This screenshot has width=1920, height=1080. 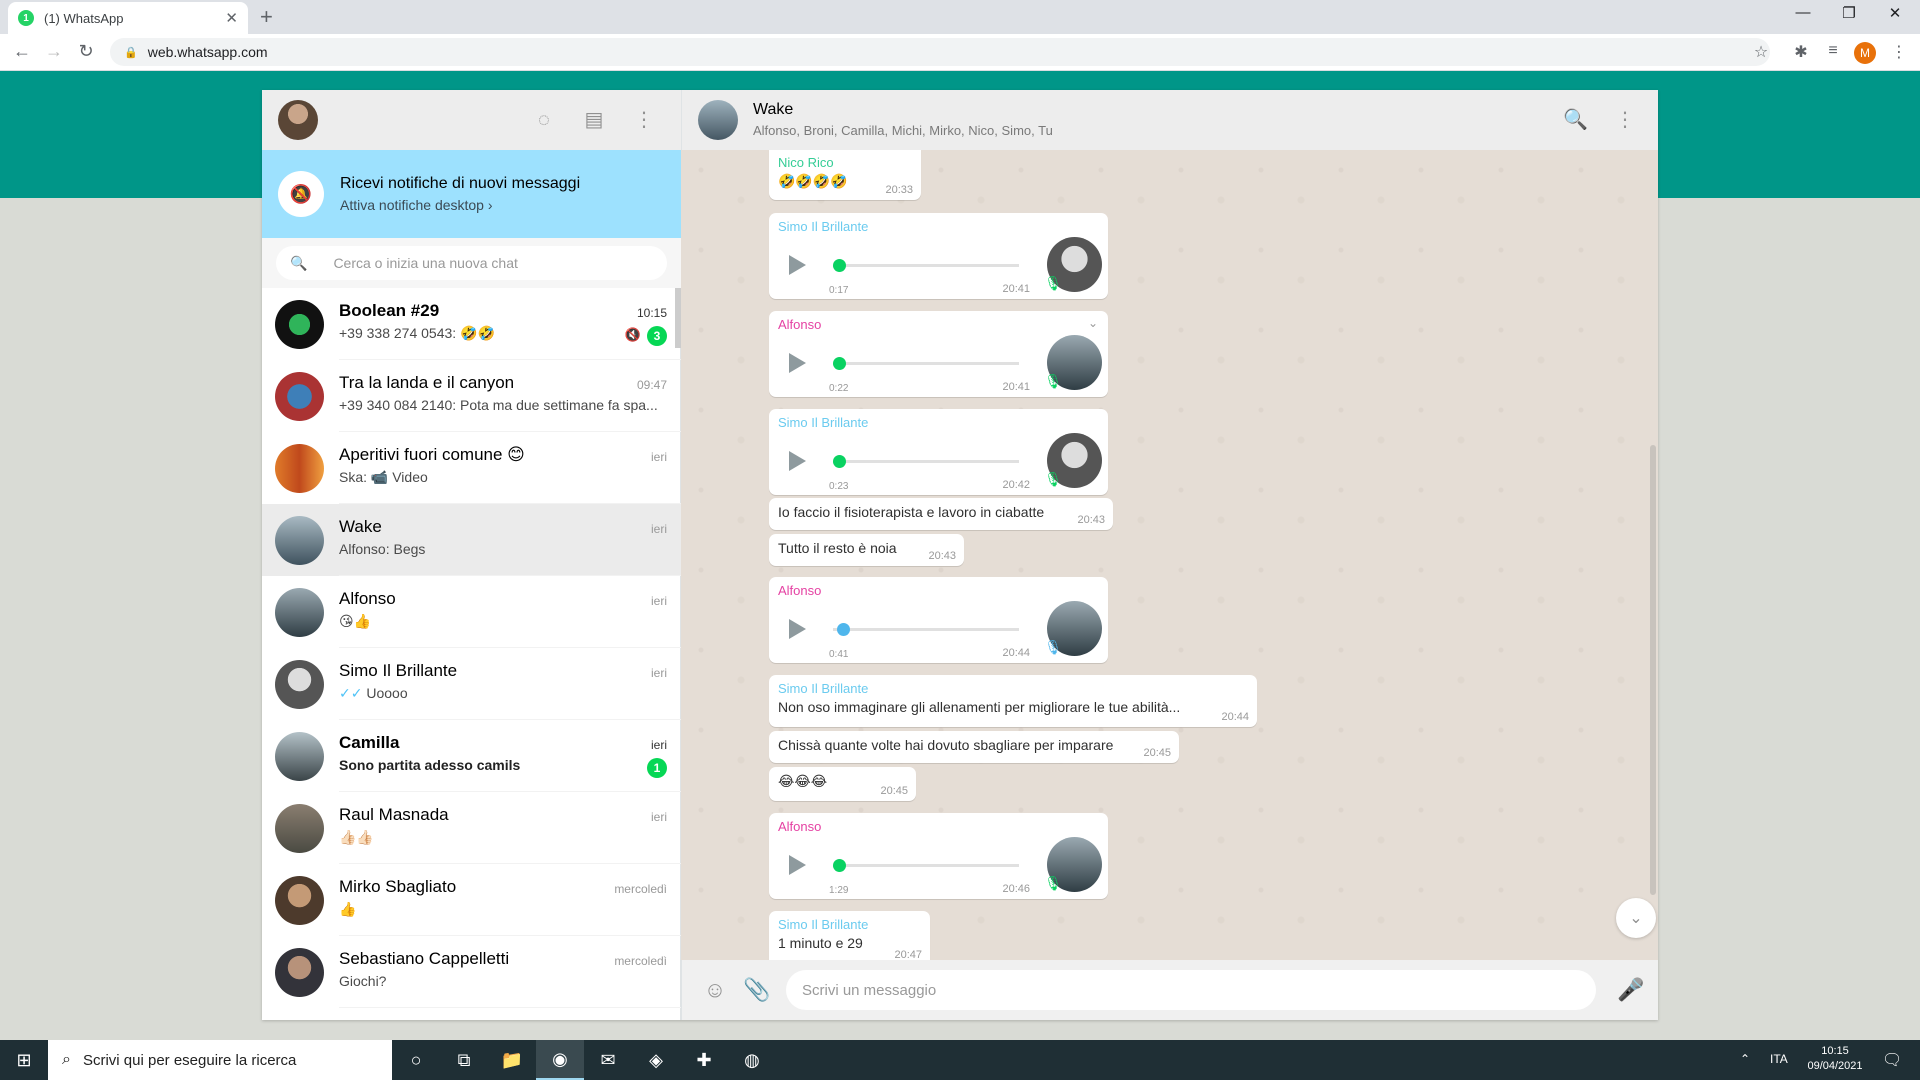 I want to click on voice-message: Alfonso ⌄ 0:22 🎙 20:41, so click(x=938, y=354).